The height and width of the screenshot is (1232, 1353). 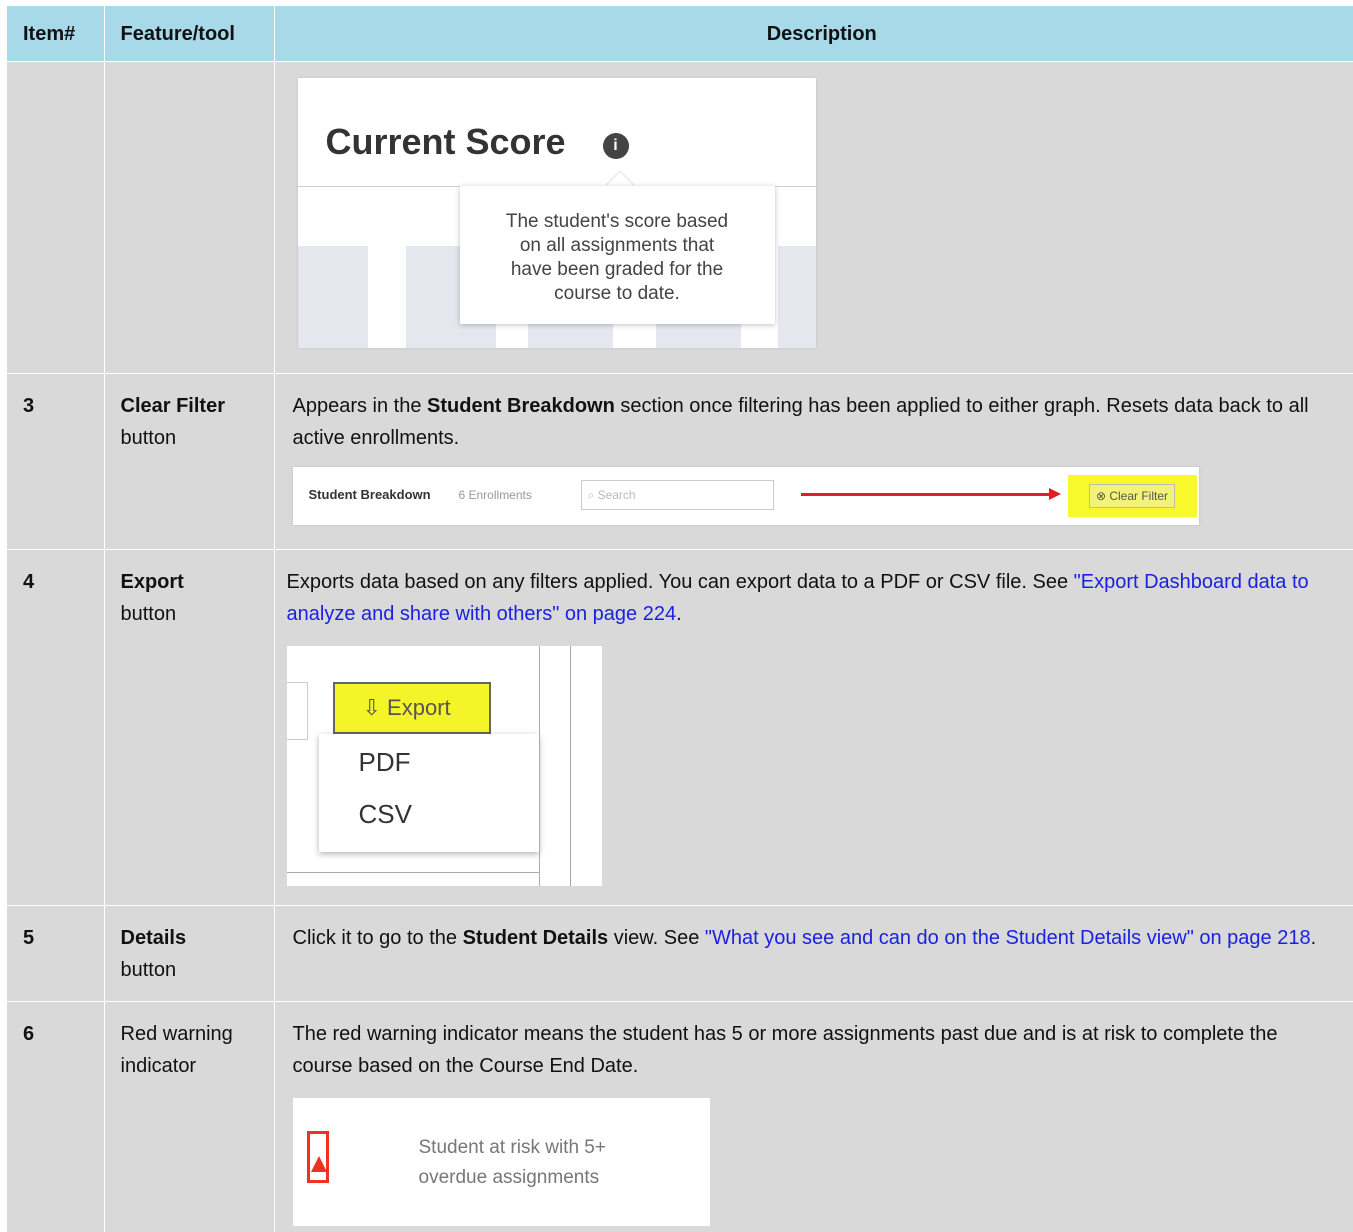 What do you see at coordinates (385, 814) in the screenshot?
I see `menu-item-csv: CSV` at bounding box center [385, 814].